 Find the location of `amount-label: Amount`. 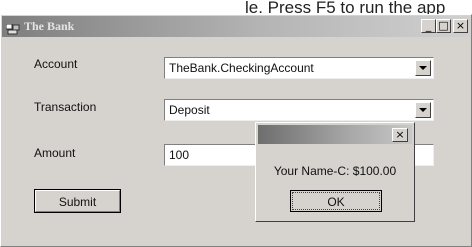

amount-label: Amount is located at coordinates (55, 153).